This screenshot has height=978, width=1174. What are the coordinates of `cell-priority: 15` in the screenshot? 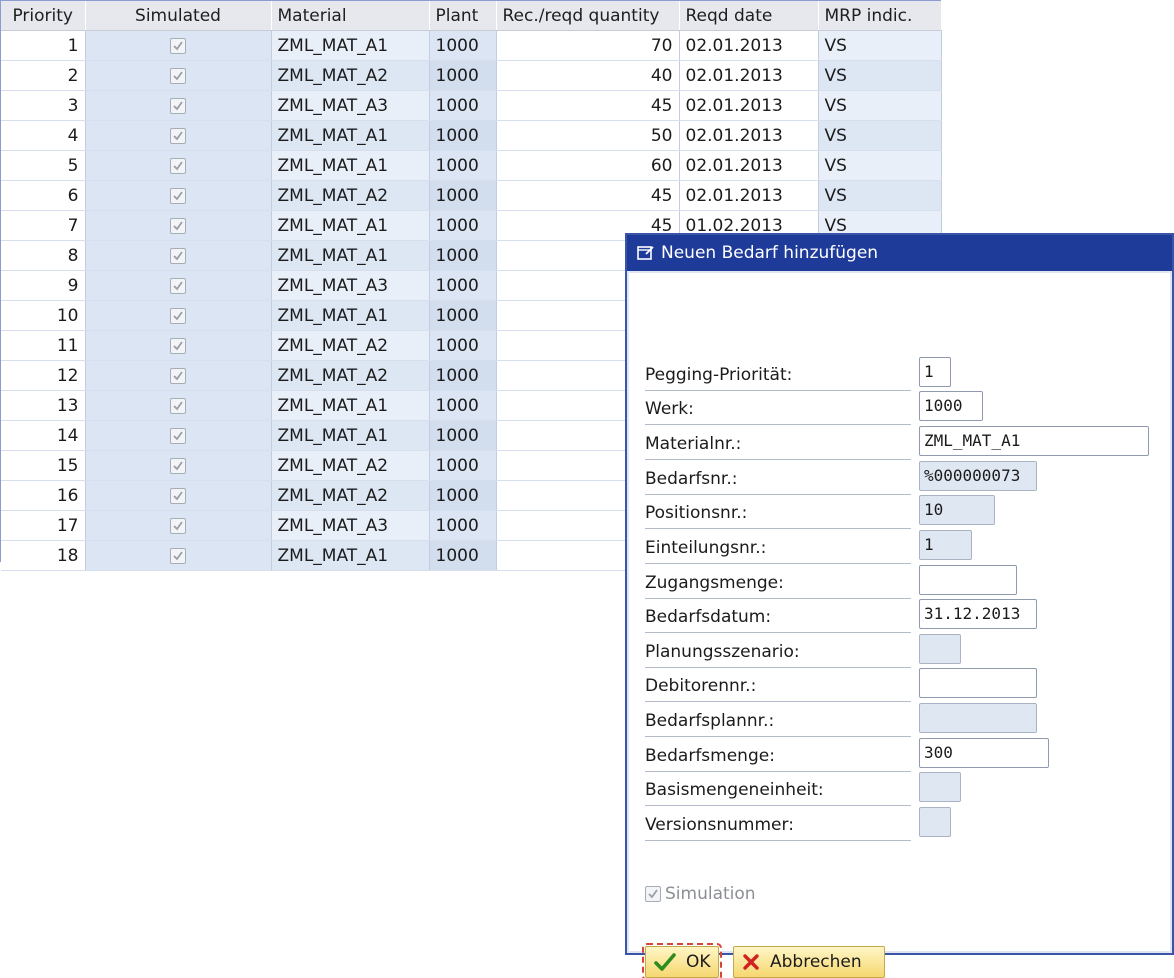 It's located at (43, 465).